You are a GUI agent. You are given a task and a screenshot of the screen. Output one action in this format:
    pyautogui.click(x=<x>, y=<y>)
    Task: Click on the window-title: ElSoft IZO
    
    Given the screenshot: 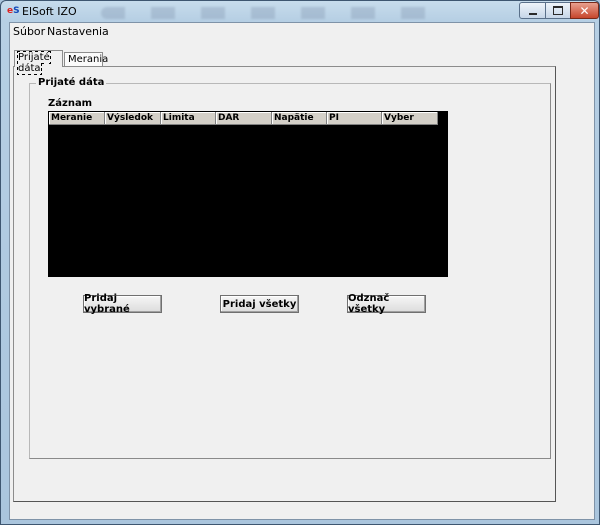 What is the action you would take?
    pyautogui.click(x=49, y=11)
    